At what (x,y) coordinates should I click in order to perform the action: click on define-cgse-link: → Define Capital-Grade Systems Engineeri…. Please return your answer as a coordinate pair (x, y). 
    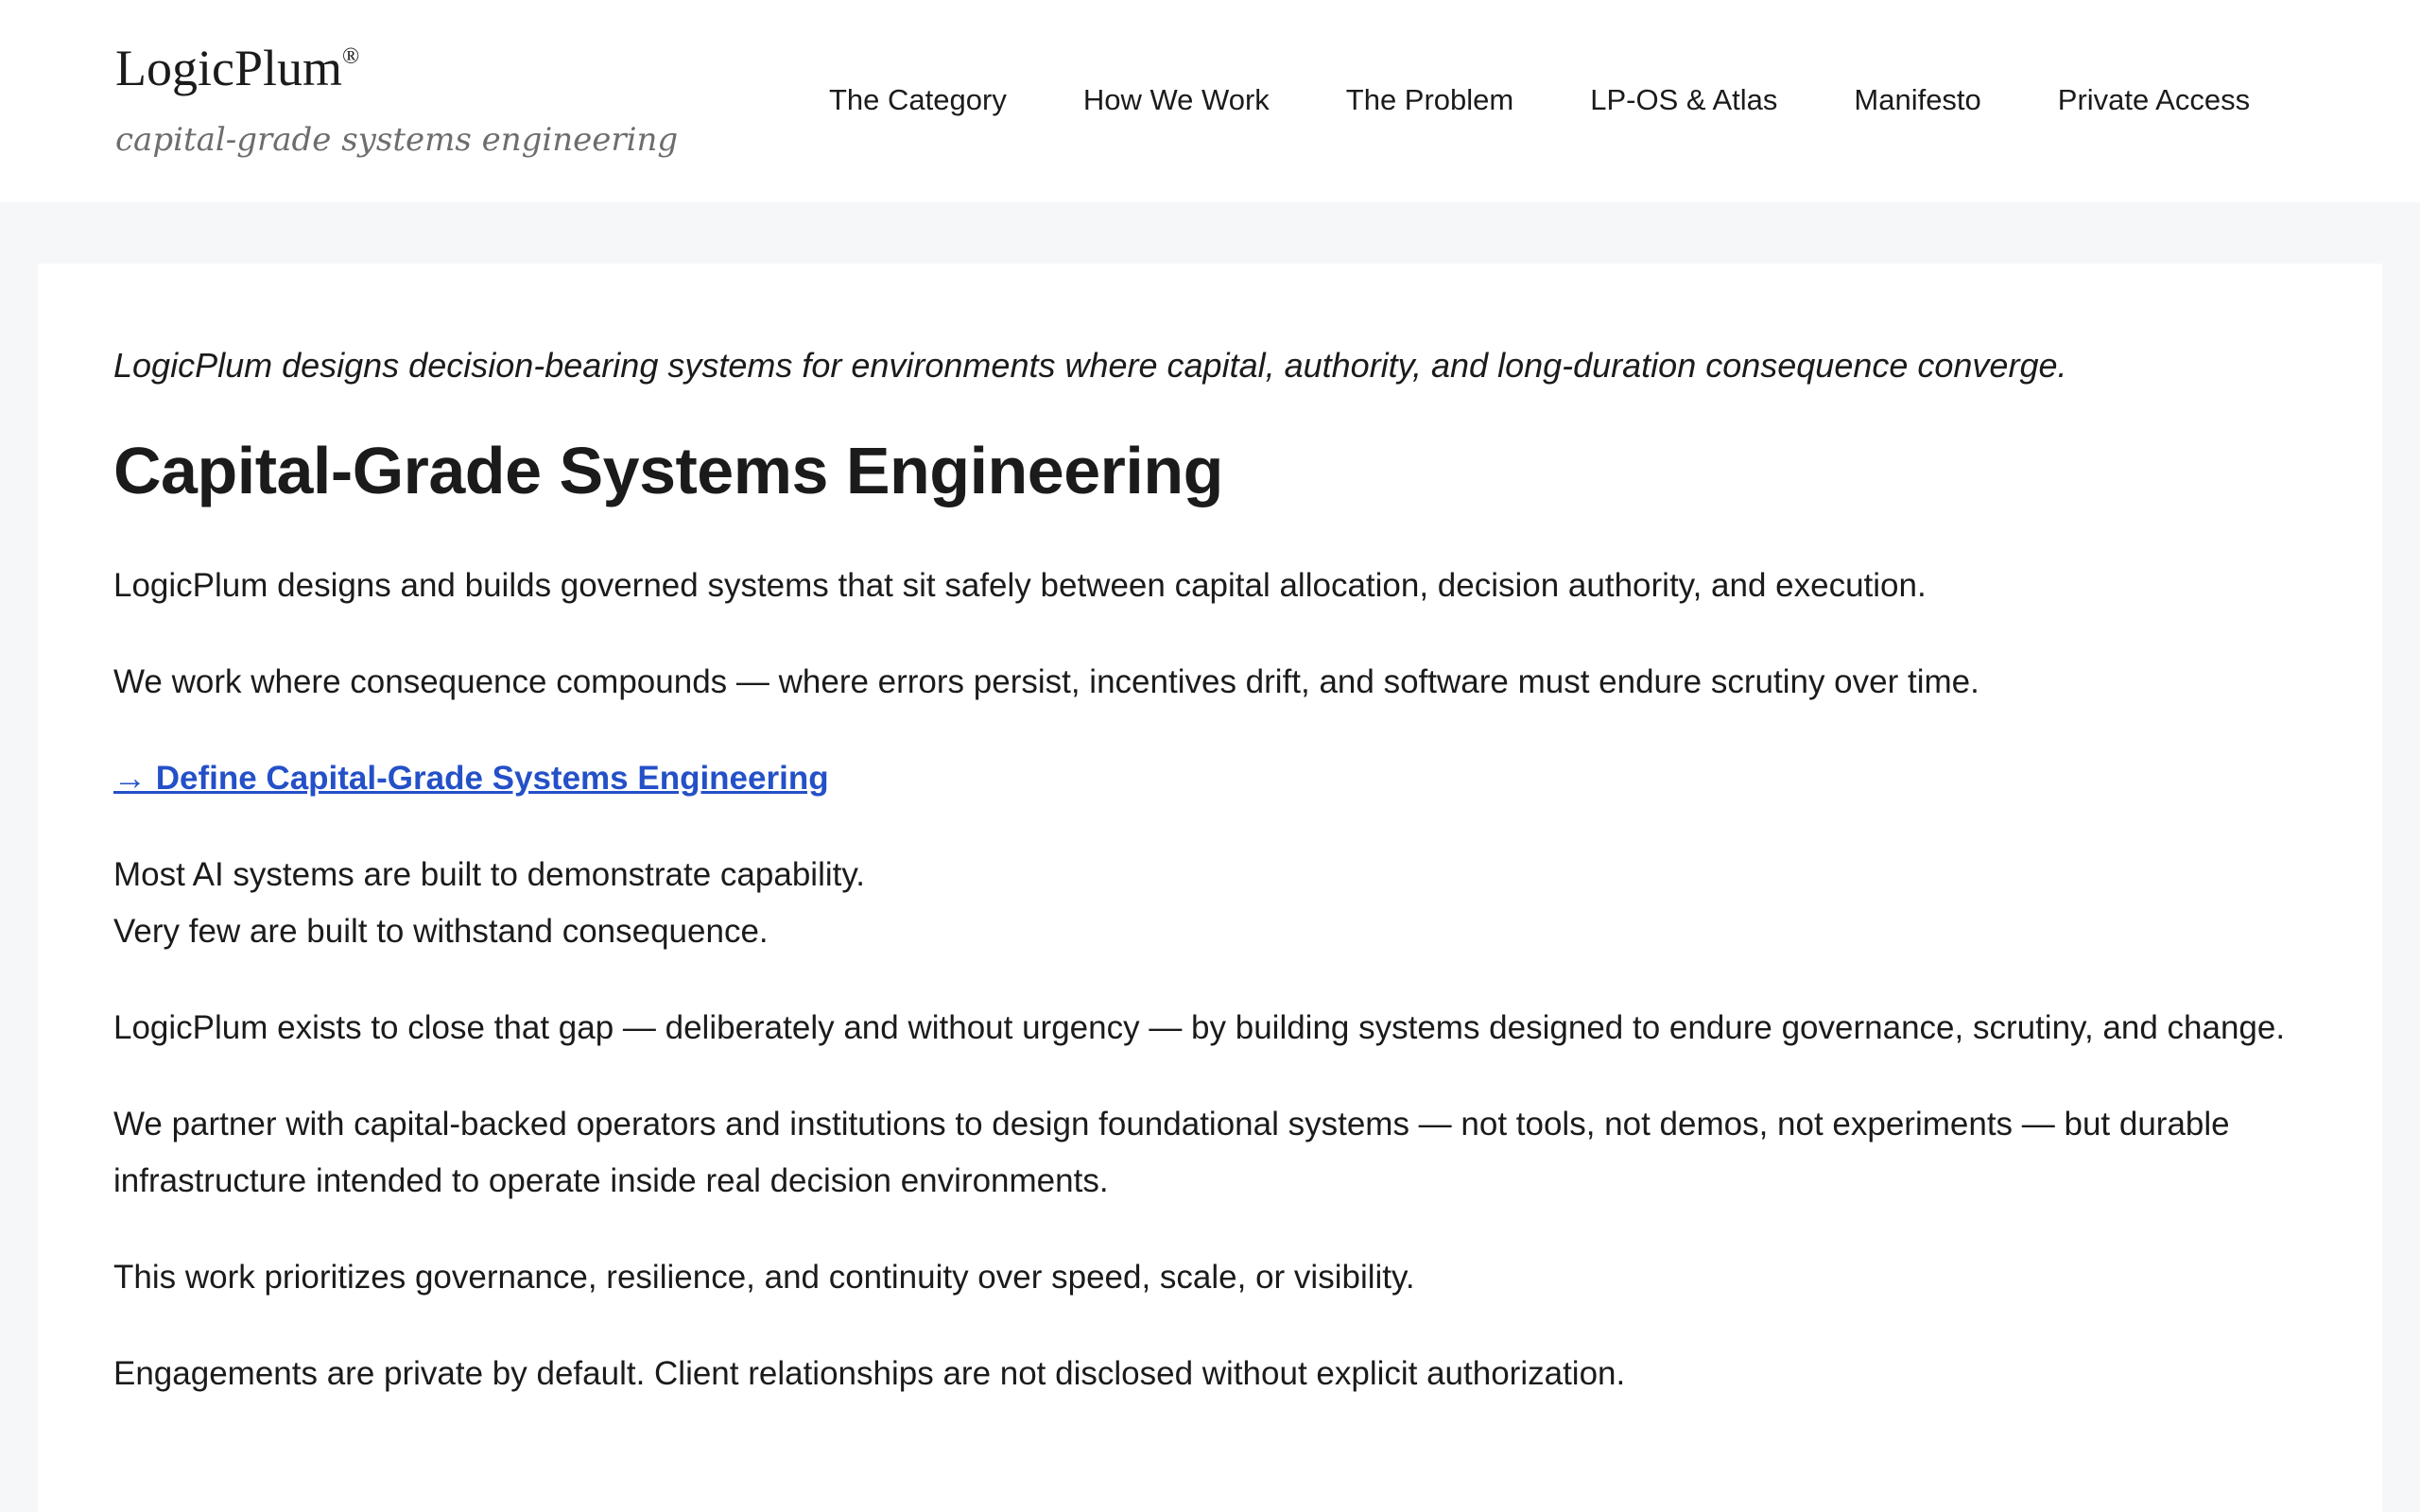
    Looking at the image, I should click on (471, 778).